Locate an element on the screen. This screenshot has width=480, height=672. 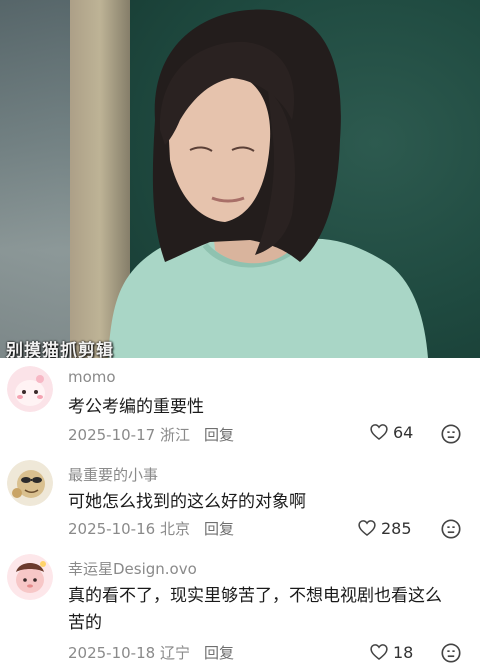
comment-username: momo is located at coordinates (92, 377).